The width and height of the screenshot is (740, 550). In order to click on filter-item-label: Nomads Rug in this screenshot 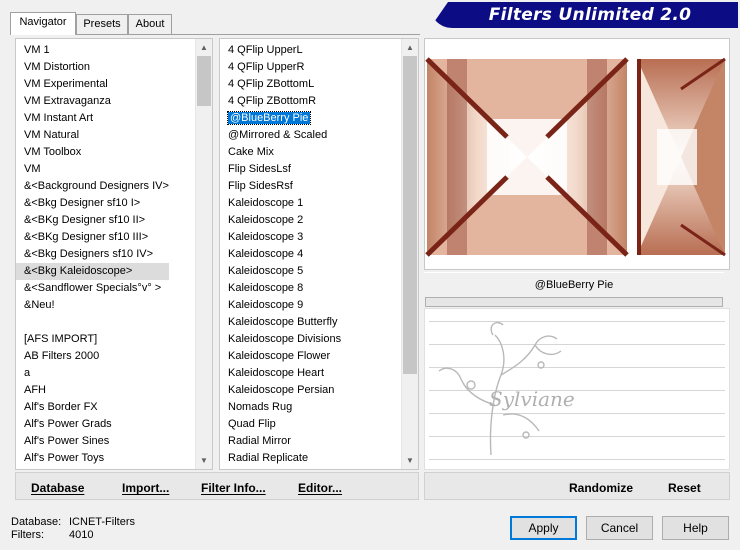, I will do `click(260, 407)`.